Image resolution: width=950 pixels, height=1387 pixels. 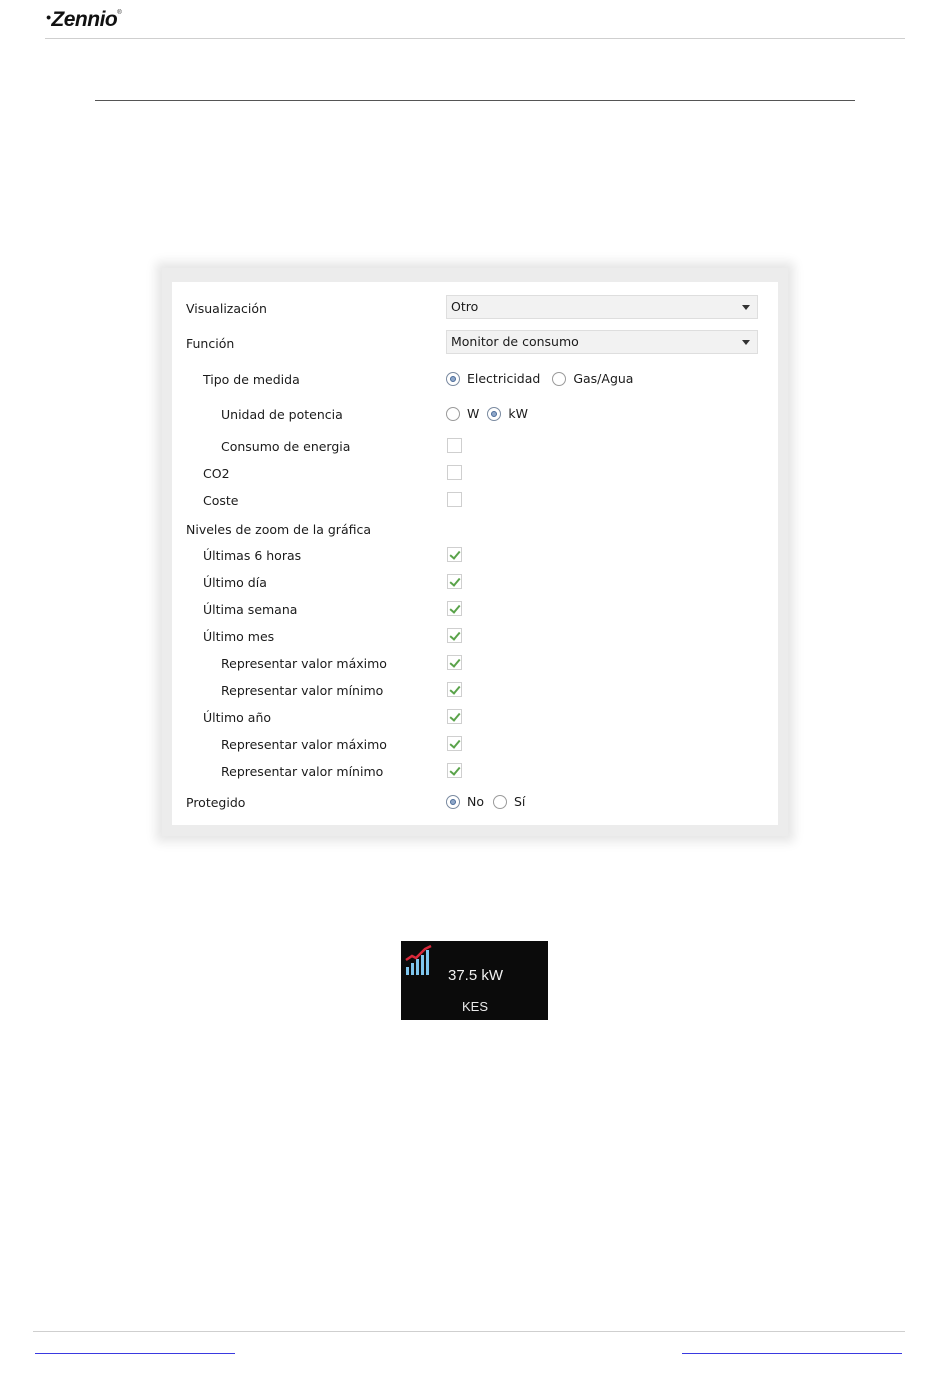 I want to click on unidad-potencia-label: Unidad de potencia, so click(x=282, y=414).